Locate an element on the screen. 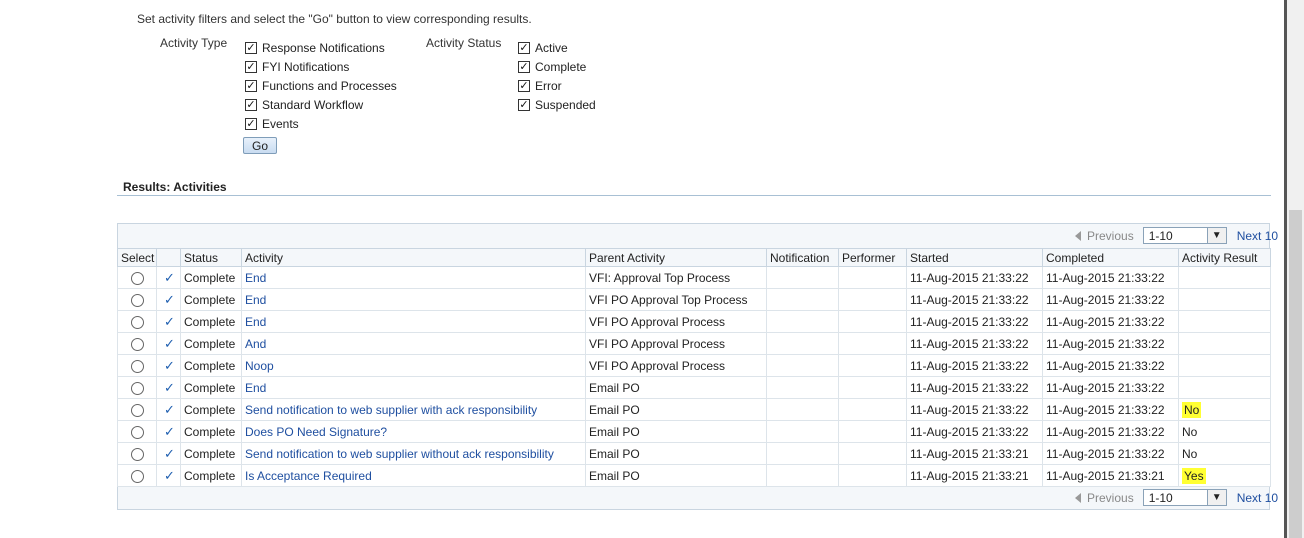 The width and height of the screenshot is (1304, 538). col-header-started: Started is located at coordinates (974, 257).